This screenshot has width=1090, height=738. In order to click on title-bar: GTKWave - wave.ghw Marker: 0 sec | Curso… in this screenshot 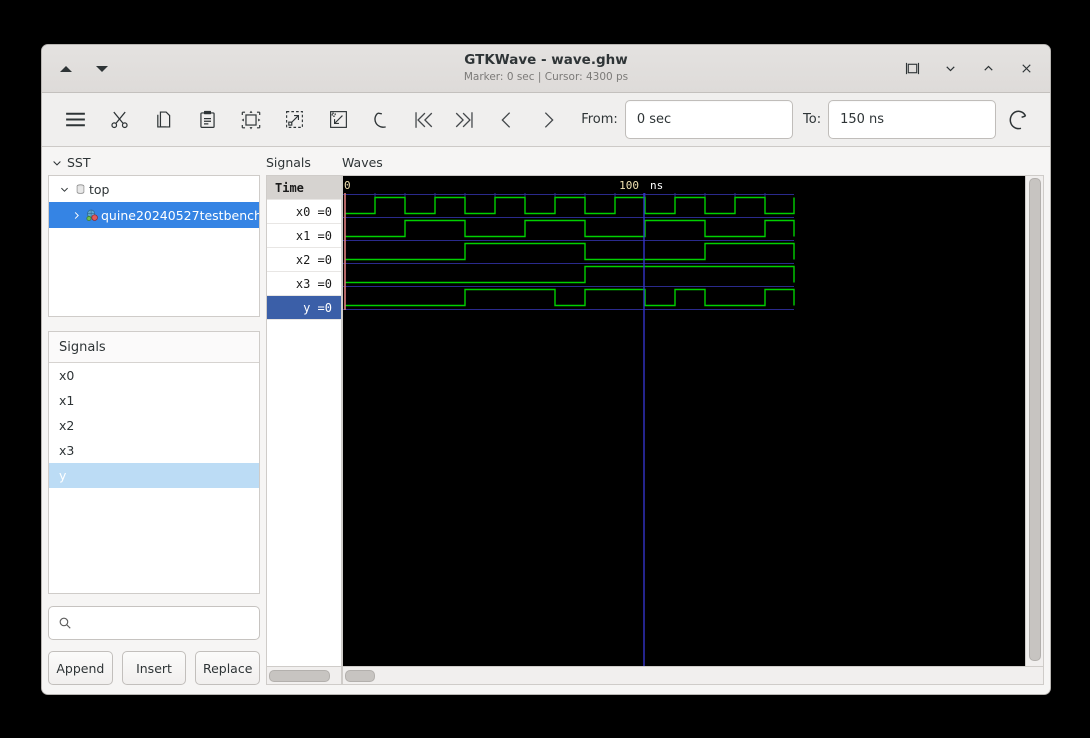, I will do `click(546, 69)`.